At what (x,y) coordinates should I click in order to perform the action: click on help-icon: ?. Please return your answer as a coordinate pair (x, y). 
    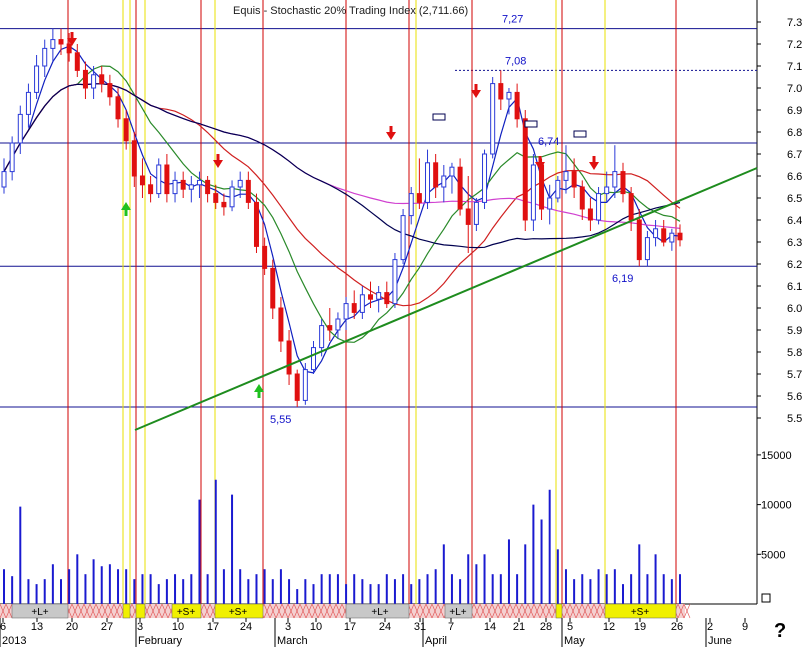
    Looking at the image, I should click on (780, 631).